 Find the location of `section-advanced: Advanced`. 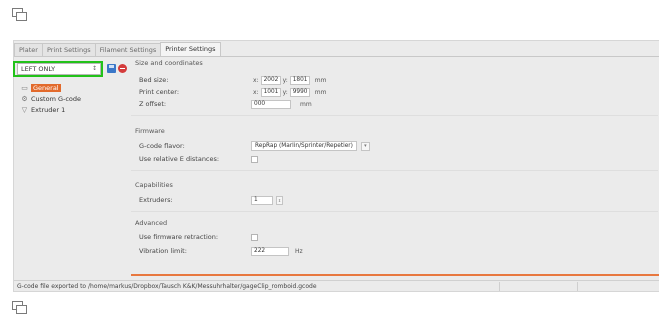

section-advanced: Advanced is located at coordinates (394, 223).